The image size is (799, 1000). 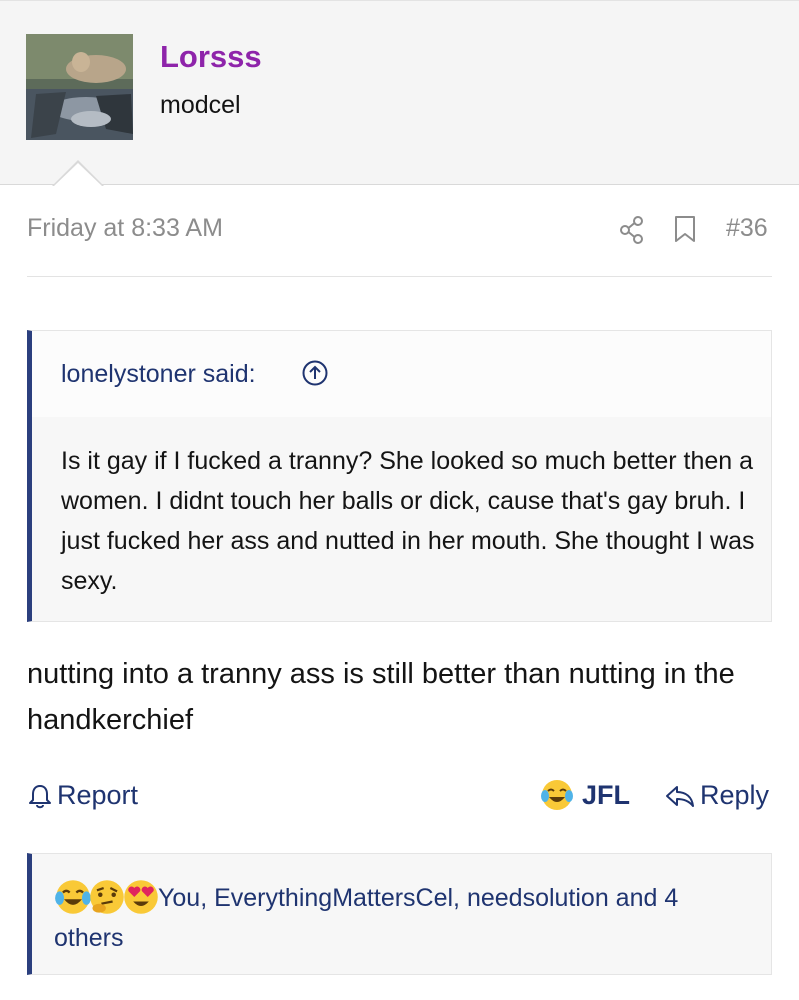 What do you see at coordinates (40, 796) in the screenshot?
I see `bell-icon` at bounding box center [40, 796].